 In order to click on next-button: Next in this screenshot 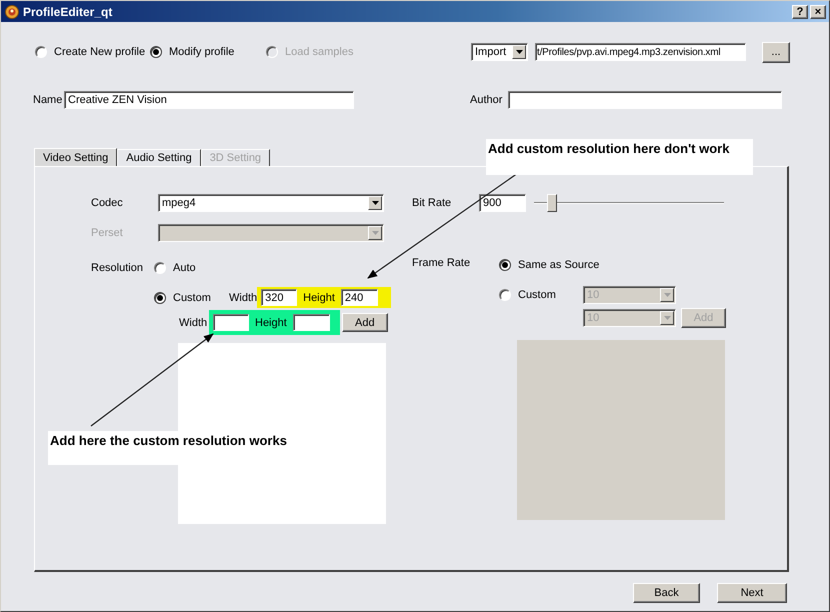, I will do `click(752, 593)`.